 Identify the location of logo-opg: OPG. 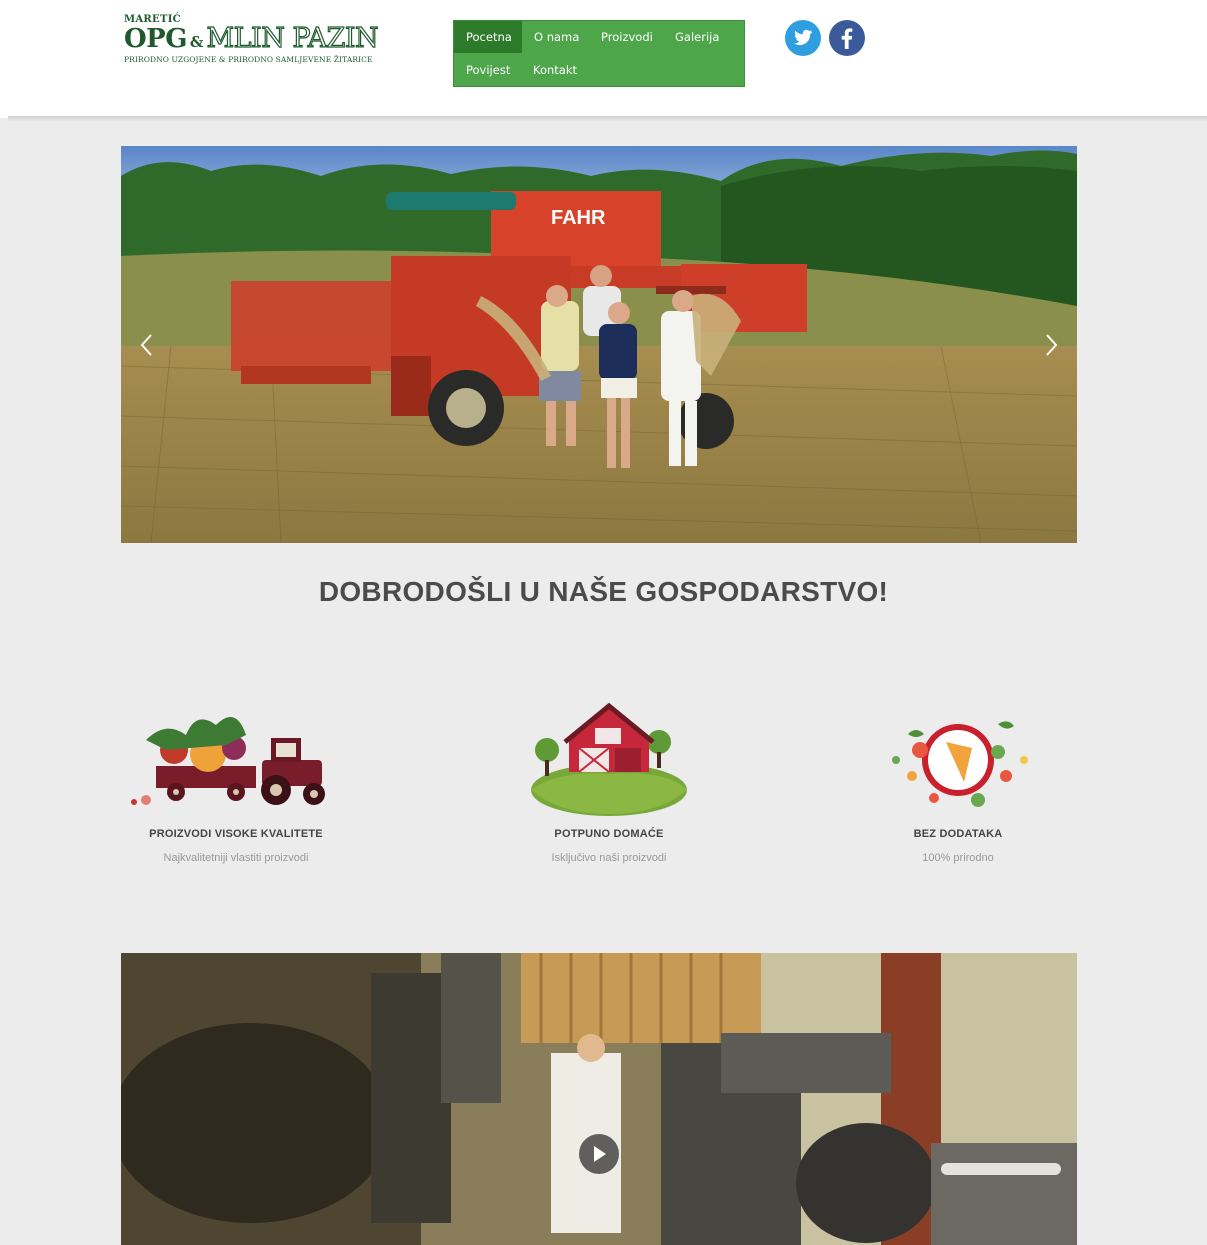
(155, 39).